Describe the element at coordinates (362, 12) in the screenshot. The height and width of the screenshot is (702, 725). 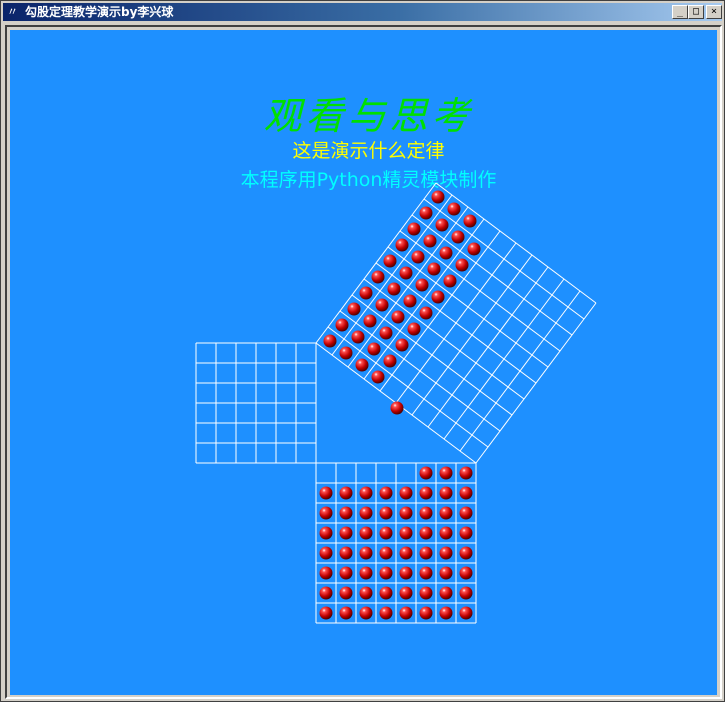
I see `title-bar: 〃 勾股定理教学演示by李兴球 _ □ ×` at that location.